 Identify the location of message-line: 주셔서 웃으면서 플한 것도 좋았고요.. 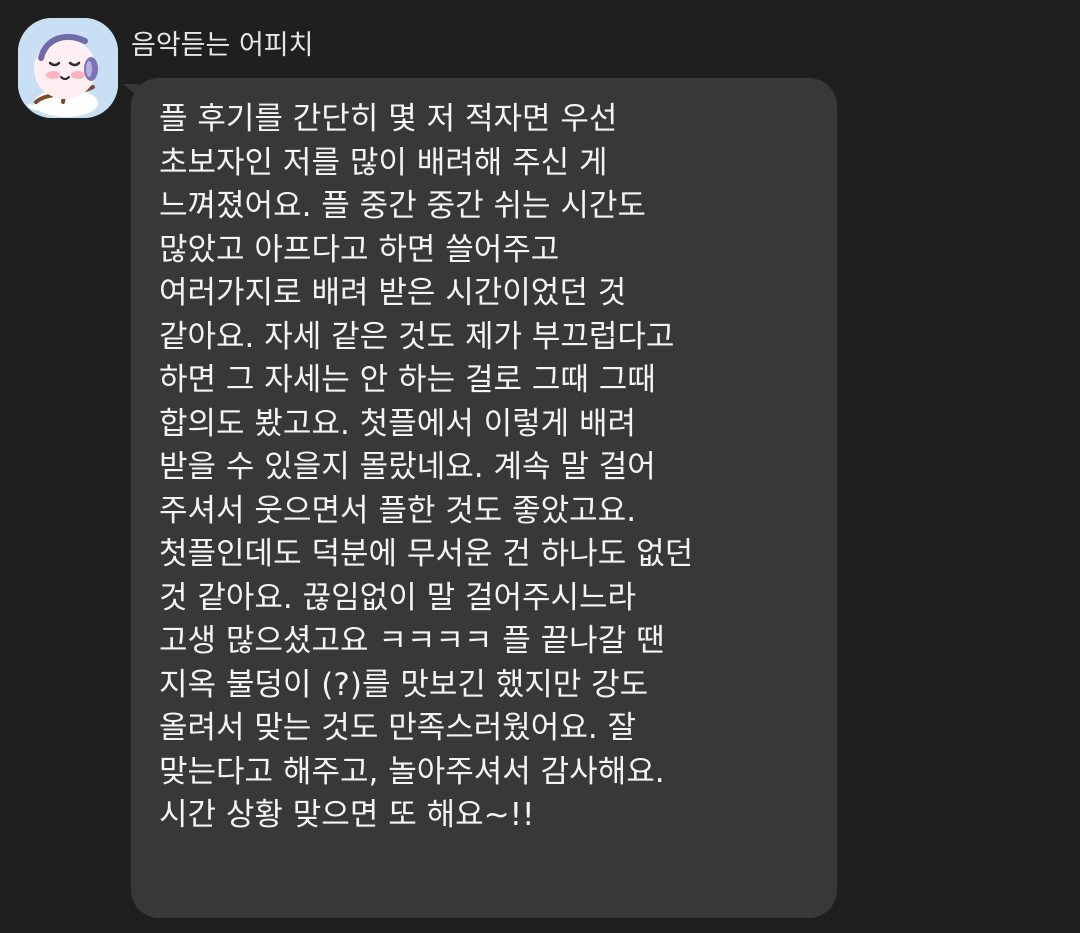
(398, 510).